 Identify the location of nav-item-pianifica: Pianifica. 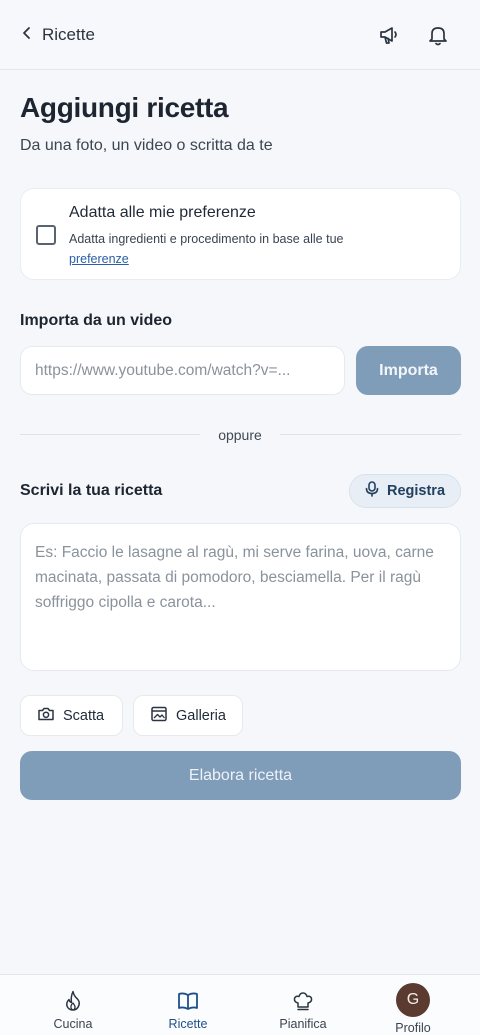
(303, 1005).